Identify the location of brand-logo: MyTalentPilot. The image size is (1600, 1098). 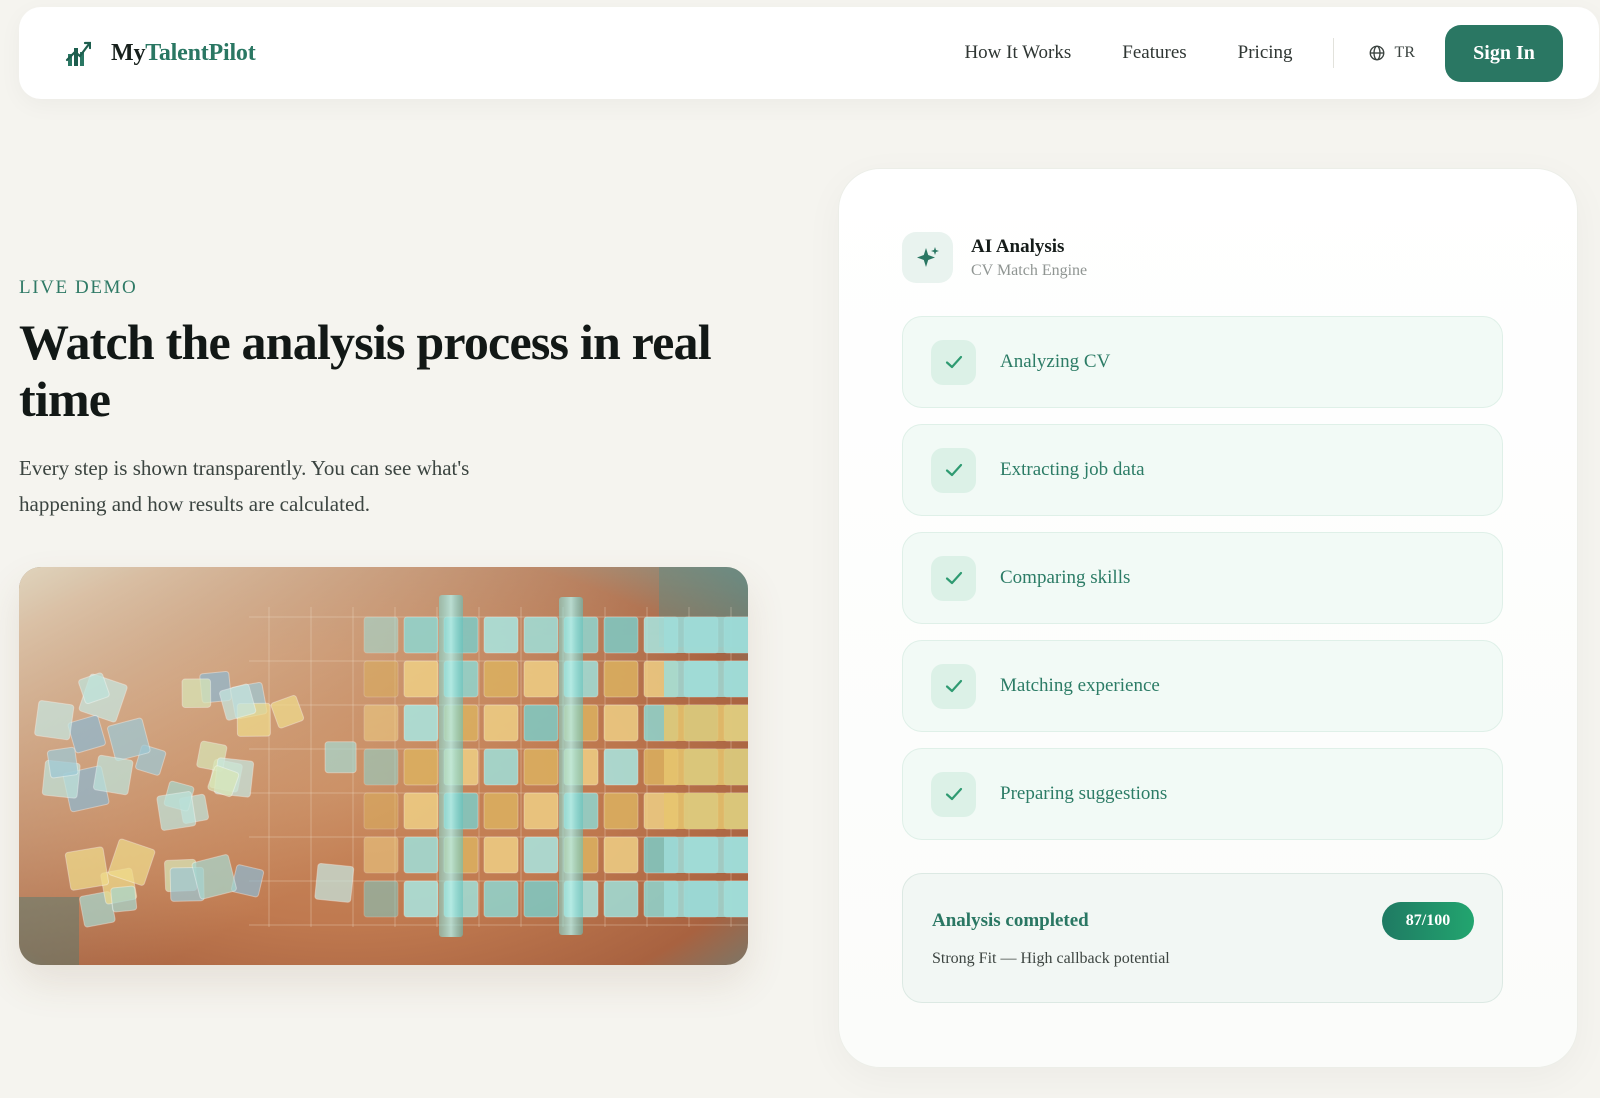
(160, 53).